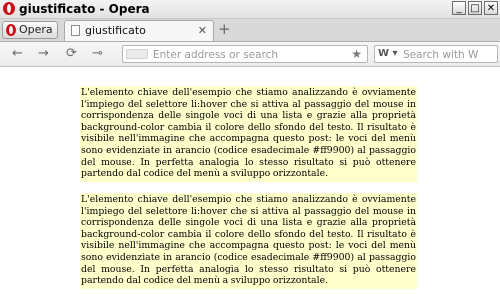 The width and height of the screenshot is (500, 294). What do you see at coordinates (71, 54) in the screenshot?
I see `reload-icon: ⟳` at bounding box center [71, 54].